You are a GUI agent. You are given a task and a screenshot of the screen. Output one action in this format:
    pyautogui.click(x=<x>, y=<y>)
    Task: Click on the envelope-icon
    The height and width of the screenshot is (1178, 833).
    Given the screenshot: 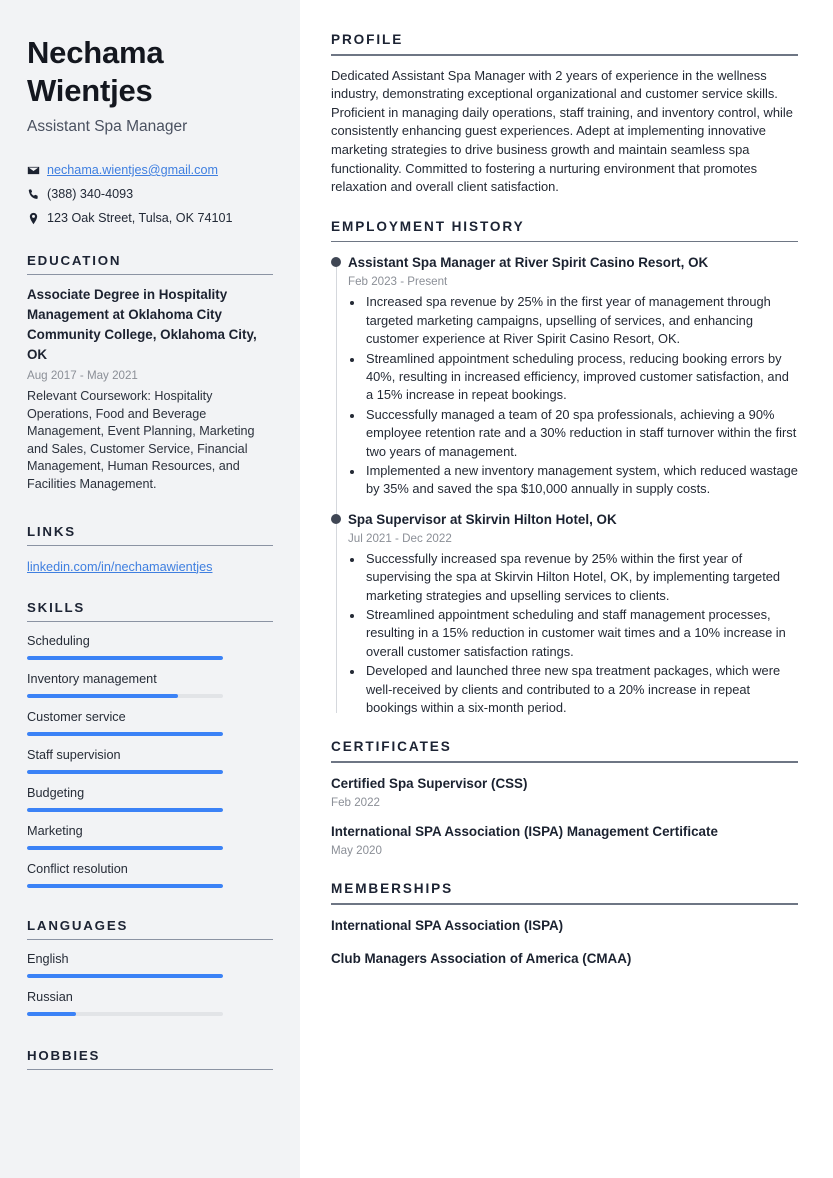 What is the action you would take?
    pyautogui.click(x=37, y=170)
    